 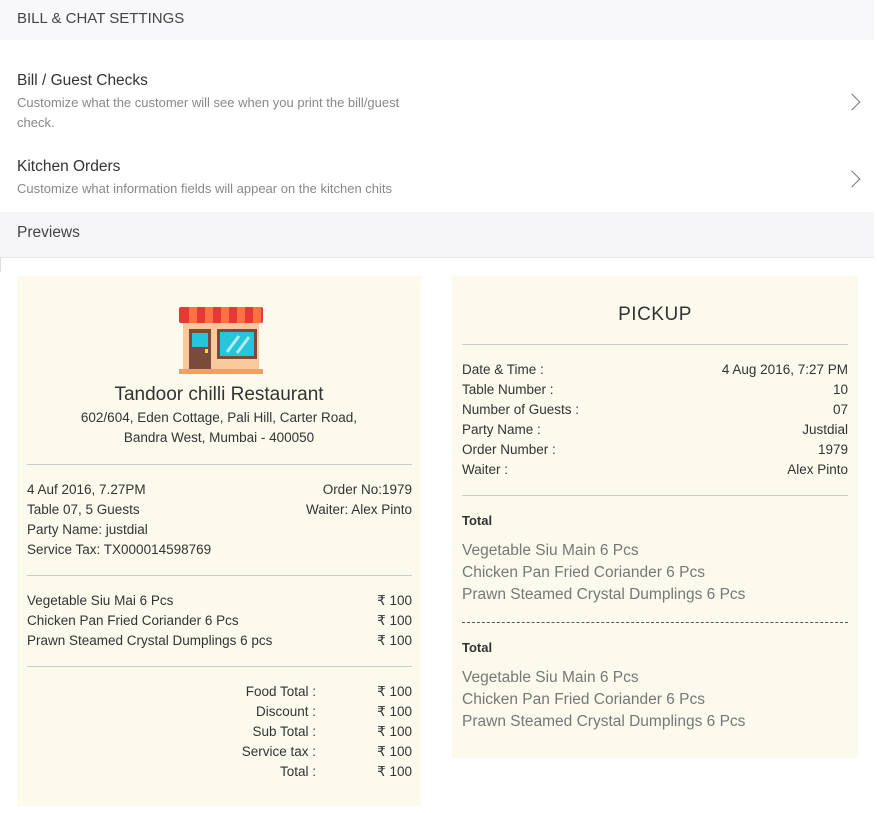 What do you see at coordinates (817, 469) in the screenshot?
I see `field-value: Alex Pinto` at bounding box center [817, 469].